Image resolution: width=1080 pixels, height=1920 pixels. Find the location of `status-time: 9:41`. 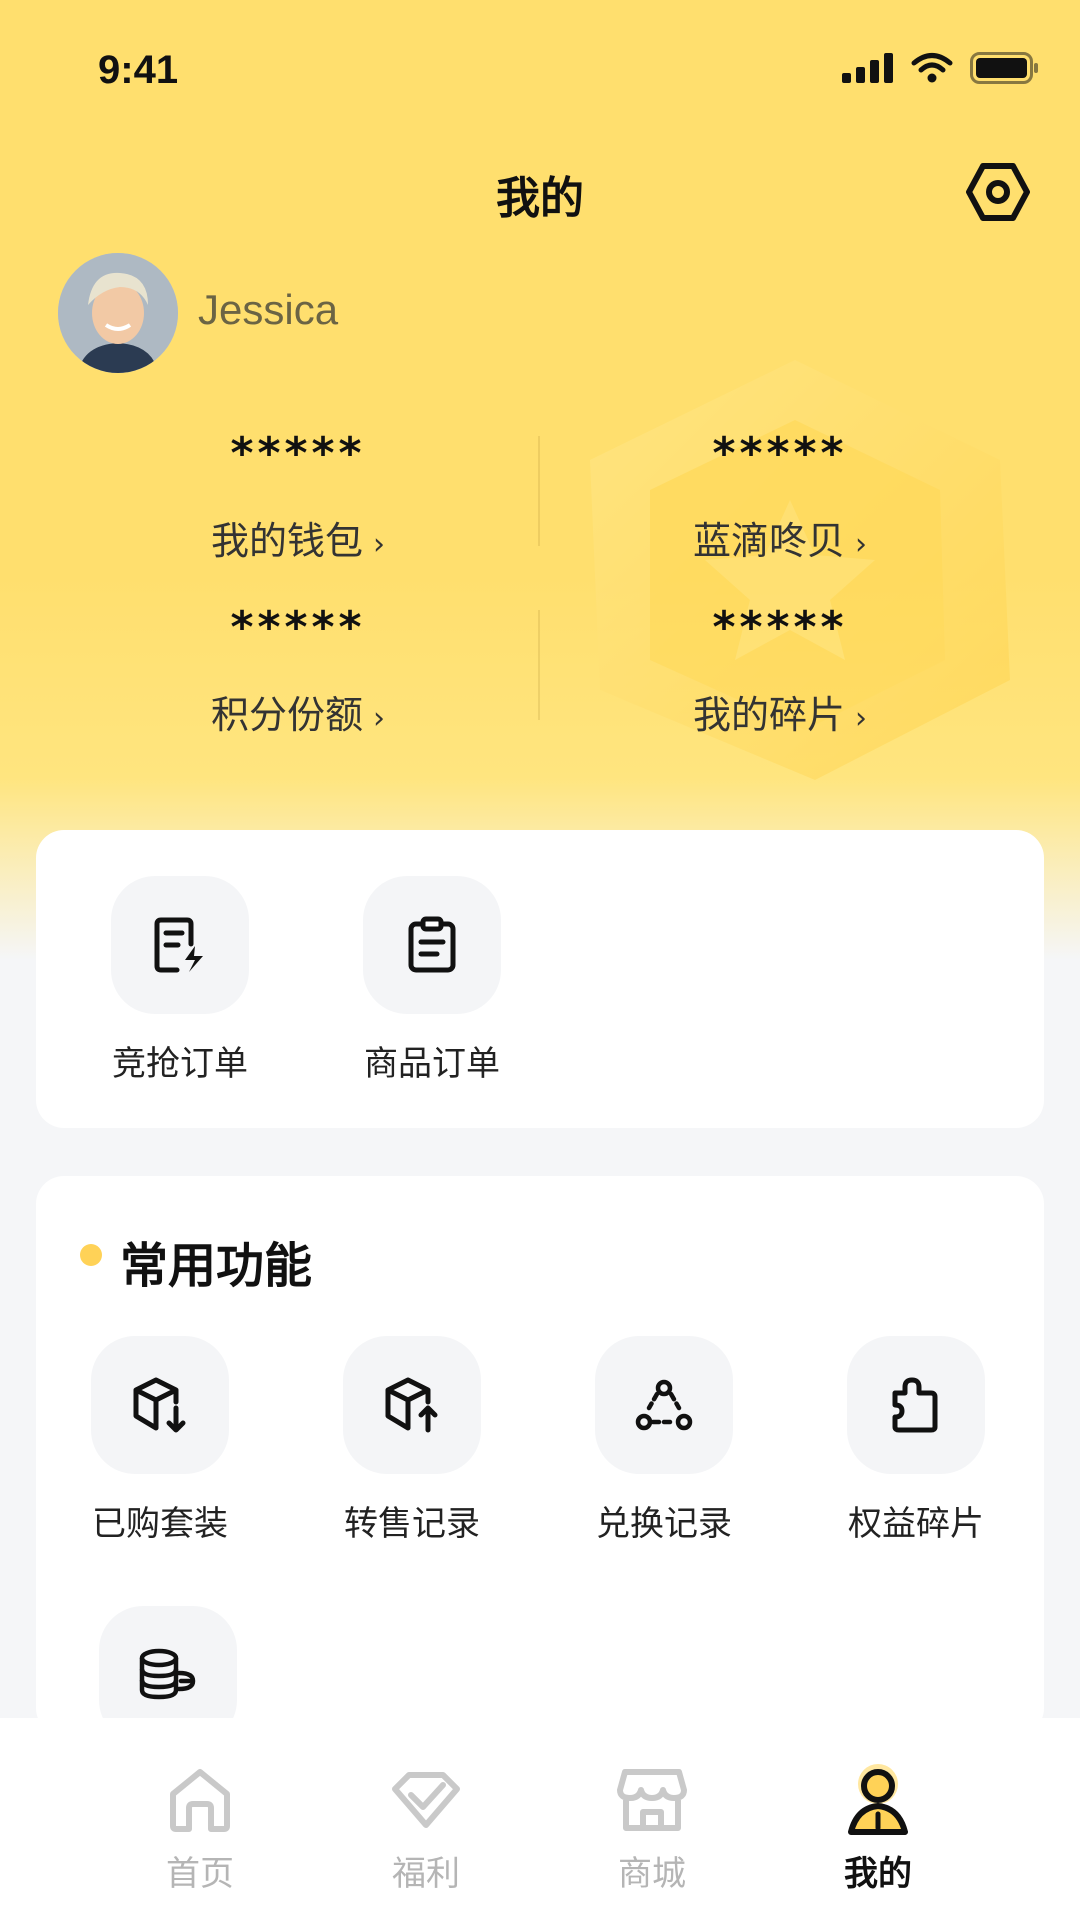

status-time: 9:41 is located at coordinates (138, 70).